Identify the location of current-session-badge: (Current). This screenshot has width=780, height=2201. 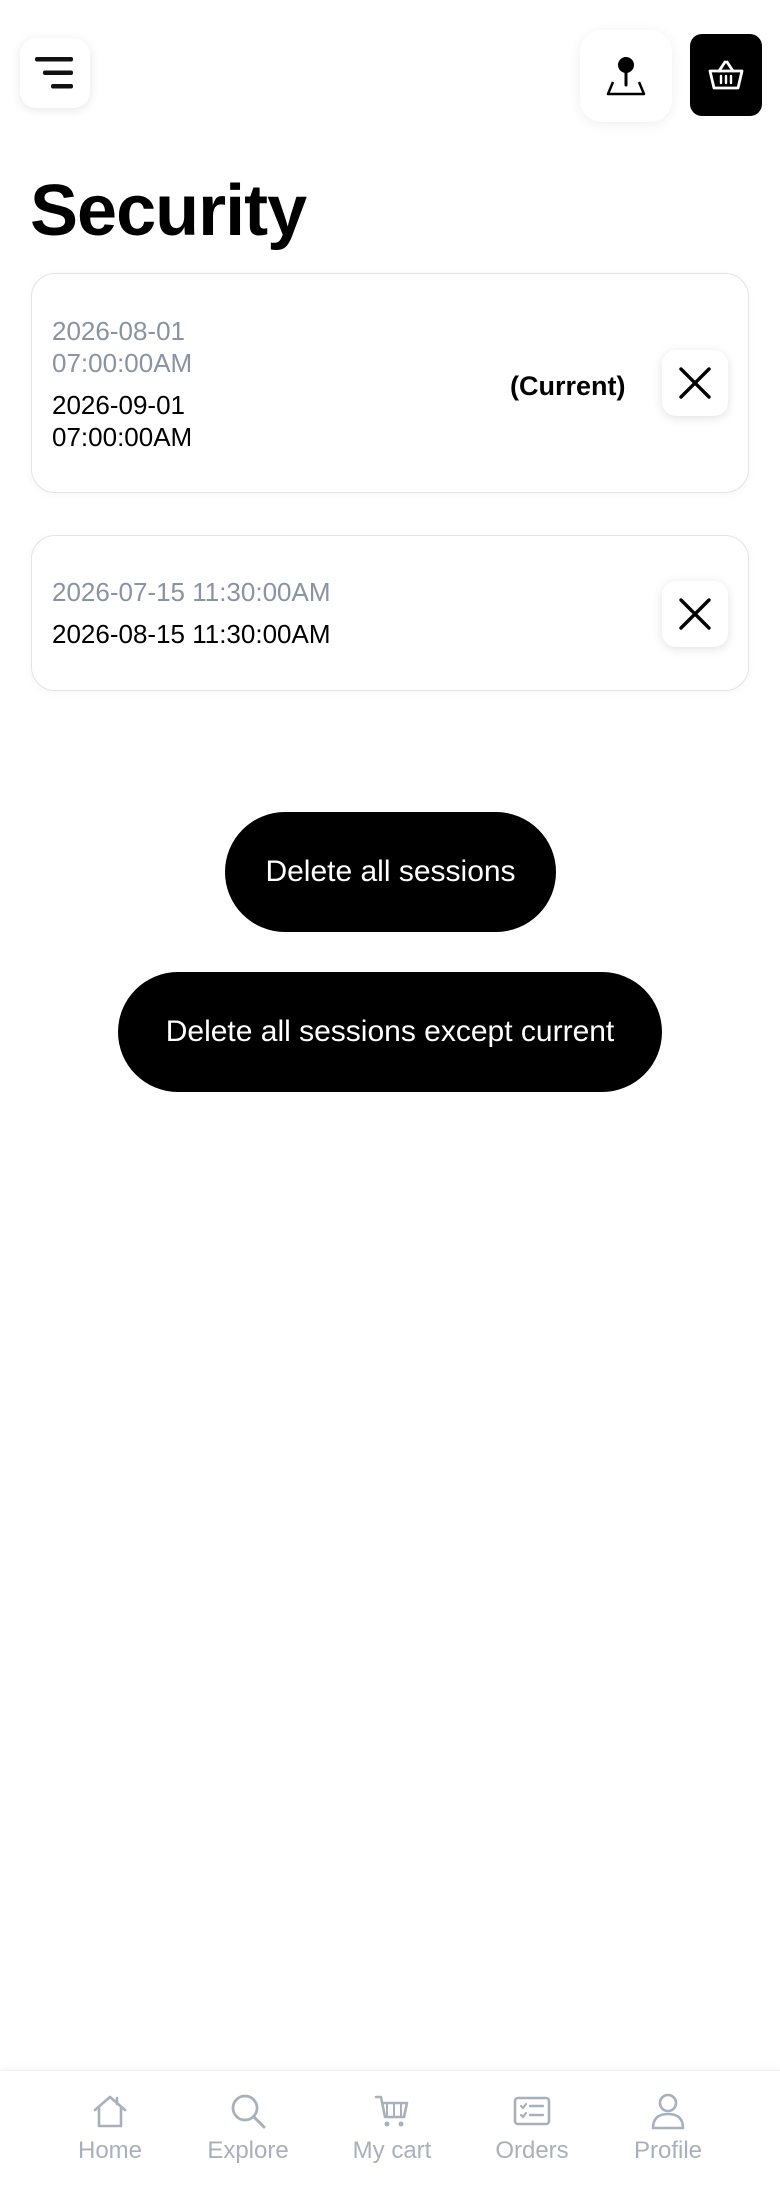
(568, 386).